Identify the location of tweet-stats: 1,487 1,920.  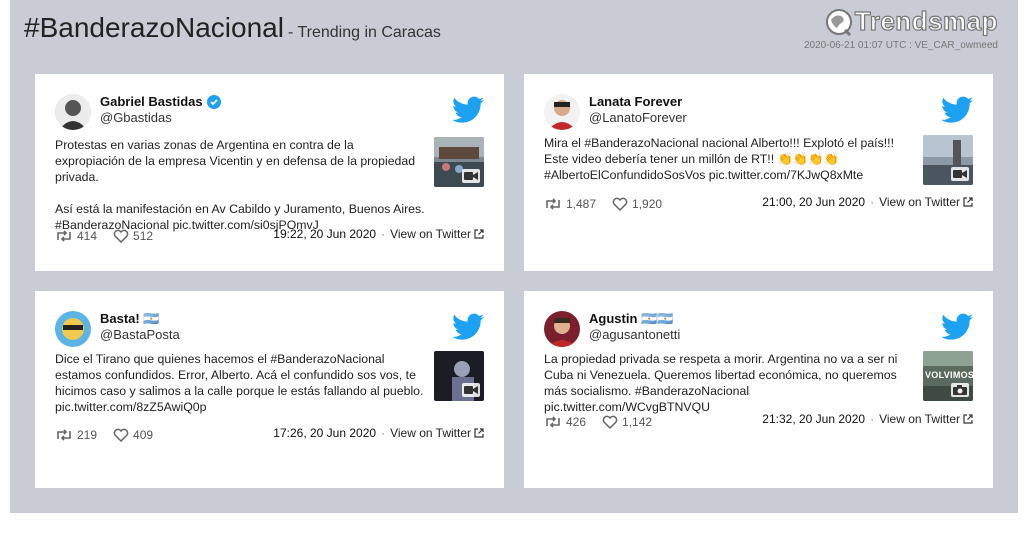
(611, 204).